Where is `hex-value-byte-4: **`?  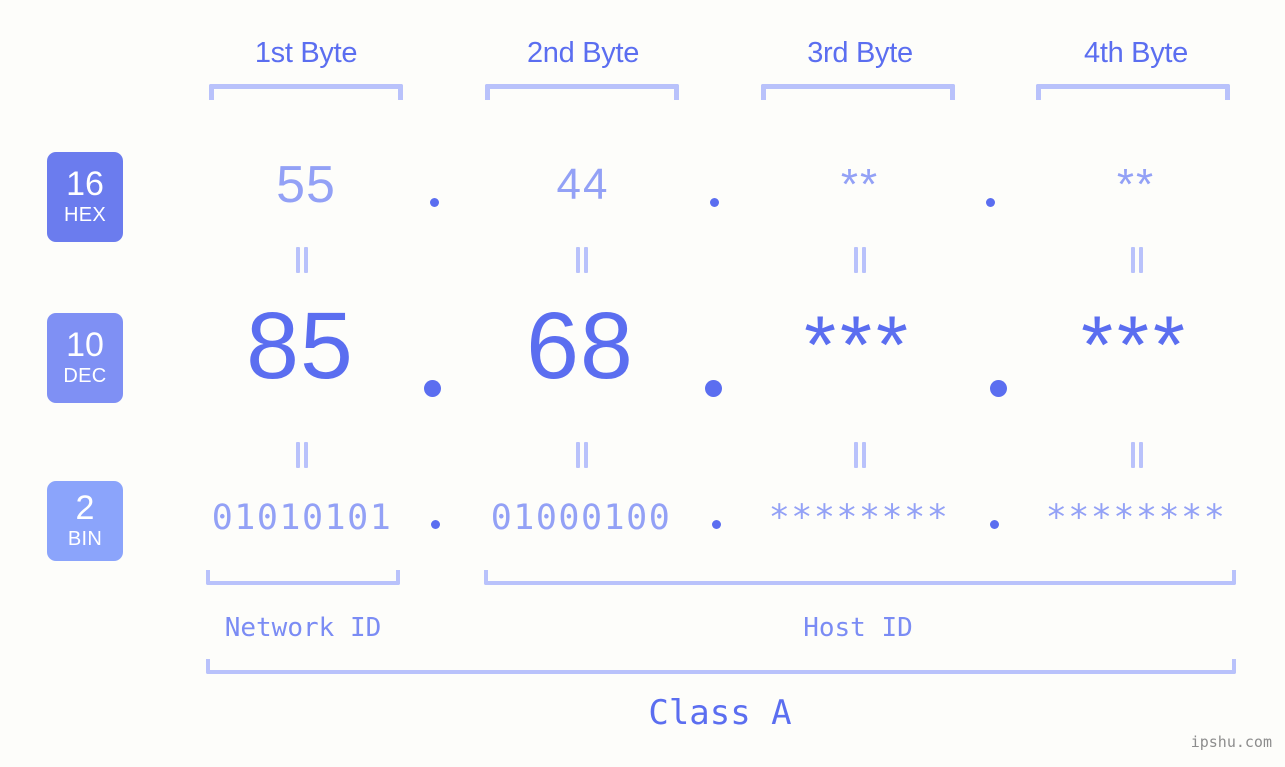
hex-value-byte-4: ** is located at coordinates (1136, 184).